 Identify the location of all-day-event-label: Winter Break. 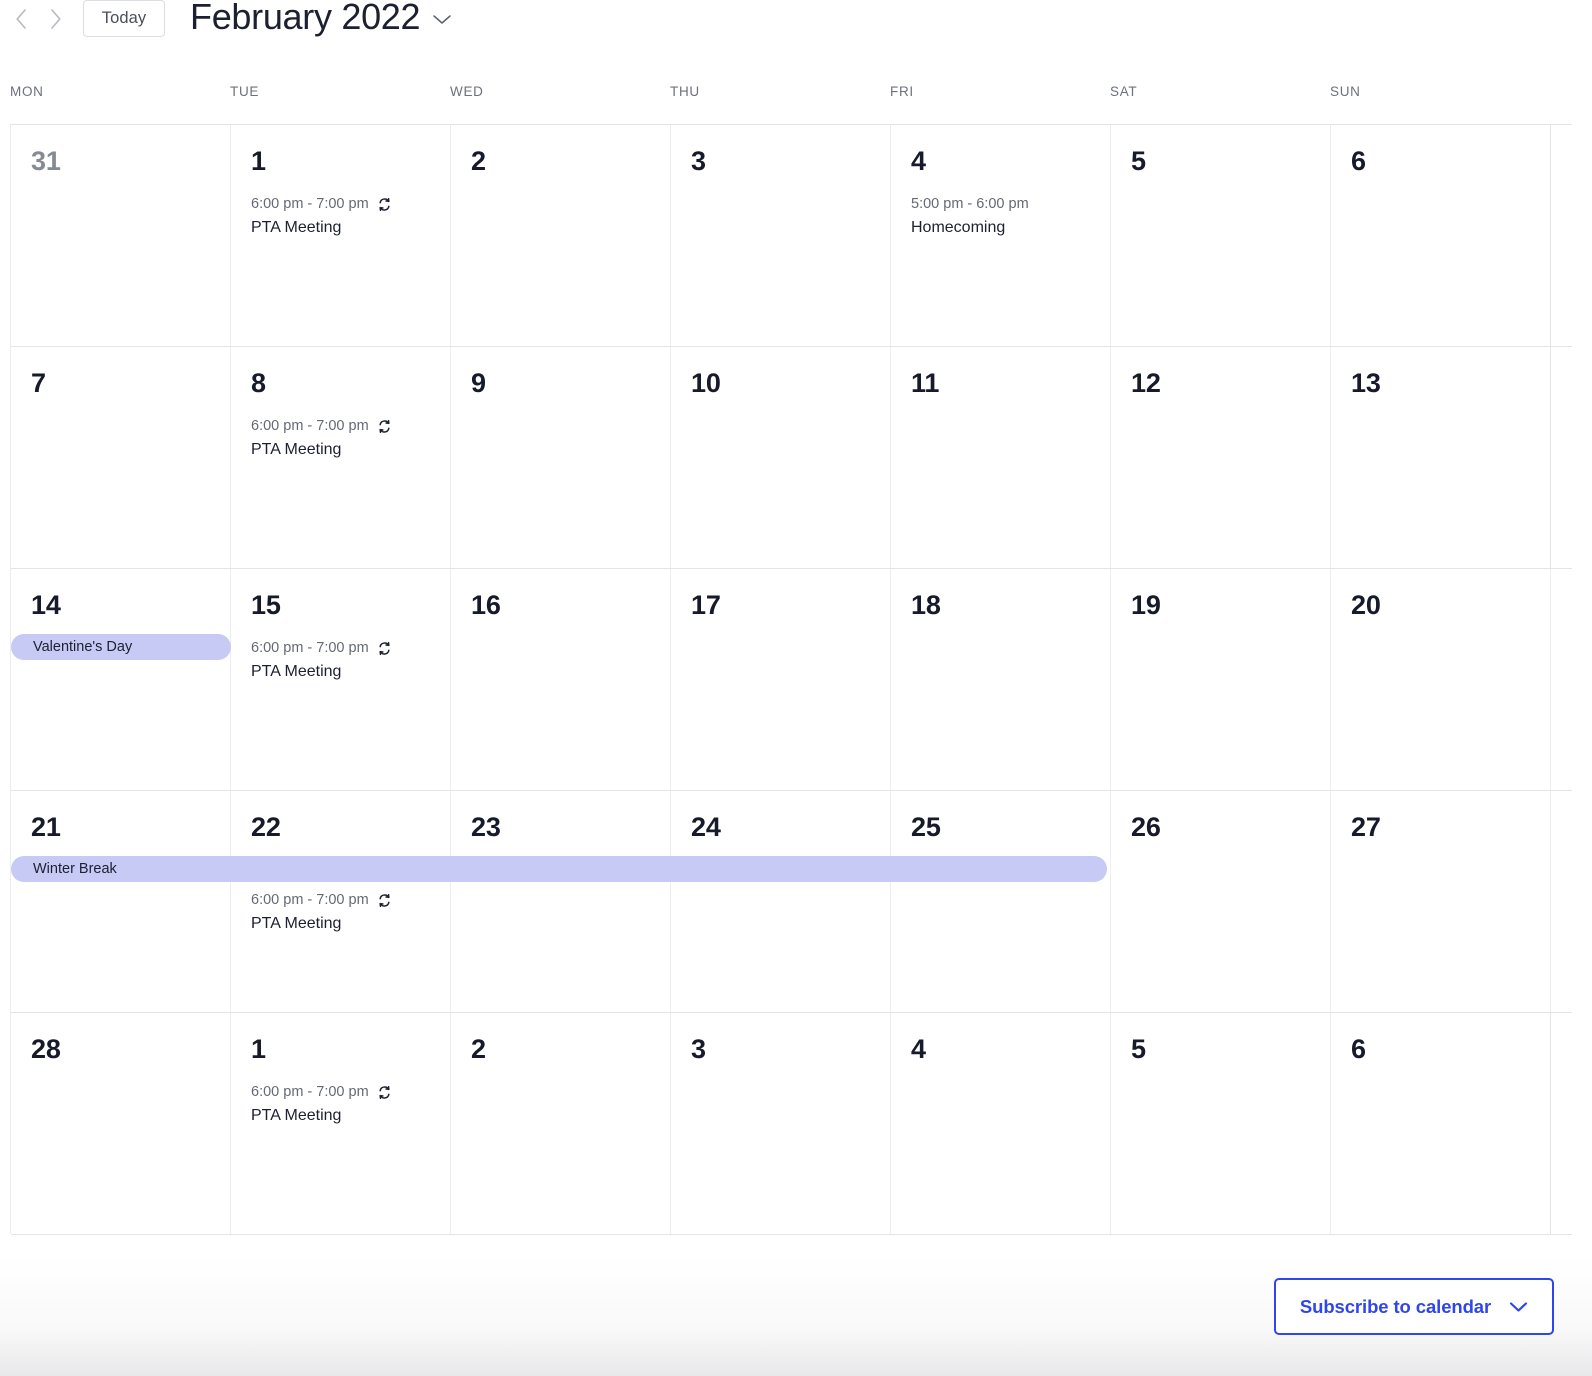
(75, 869).